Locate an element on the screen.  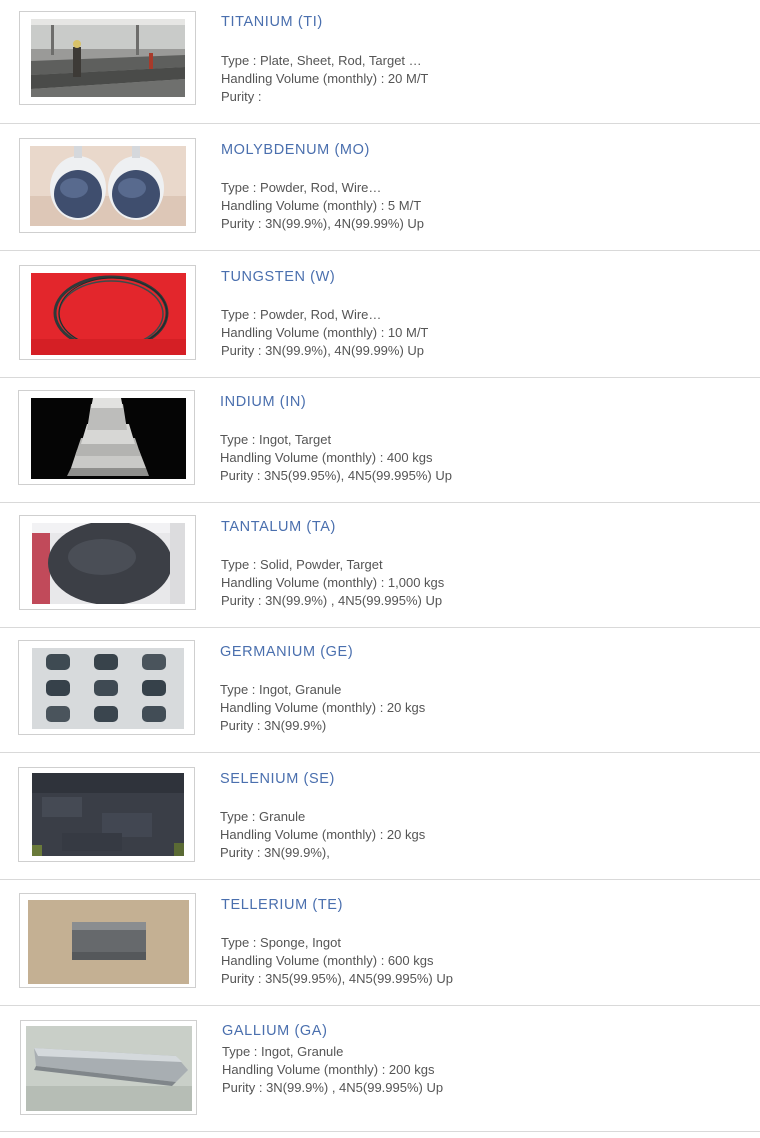
material-volume: Handling Volume (monthly) : 200 kgs is located at coordinates (328, 1069).